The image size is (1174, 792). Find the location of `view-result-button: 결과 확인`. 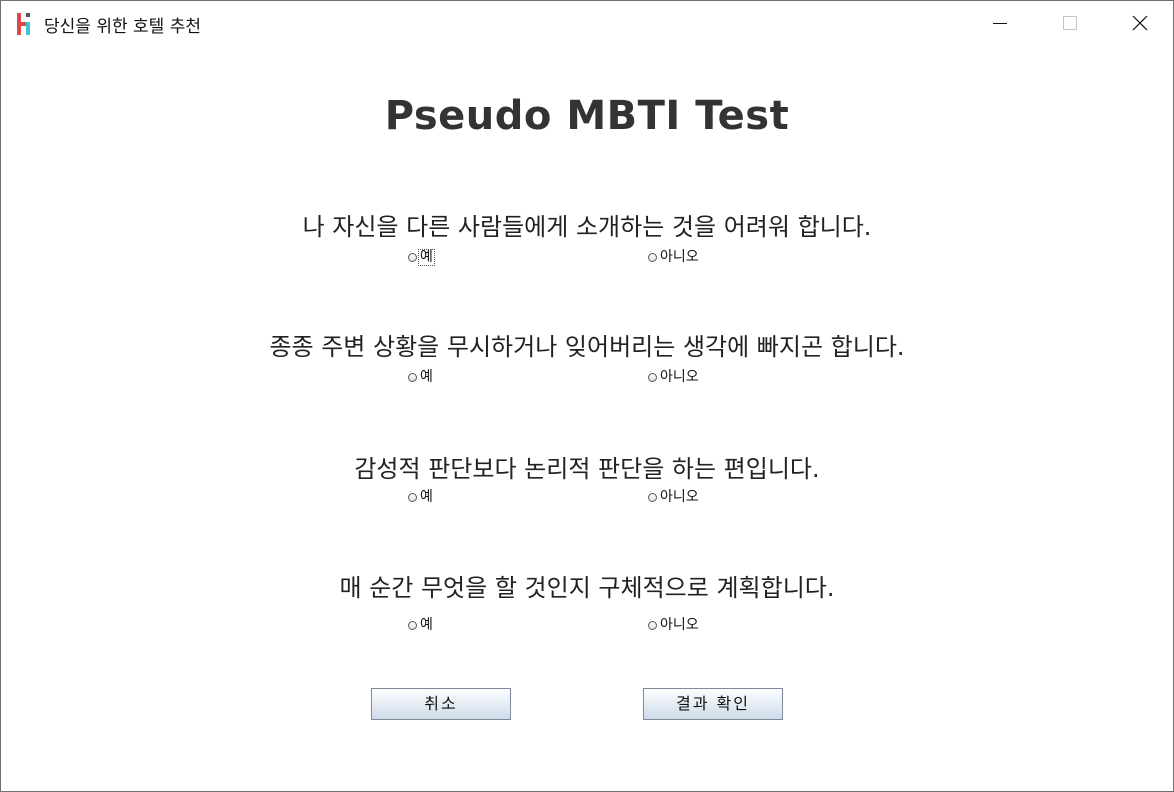

view-result-button: 결과 확인 is located at coordinates (713, 704).